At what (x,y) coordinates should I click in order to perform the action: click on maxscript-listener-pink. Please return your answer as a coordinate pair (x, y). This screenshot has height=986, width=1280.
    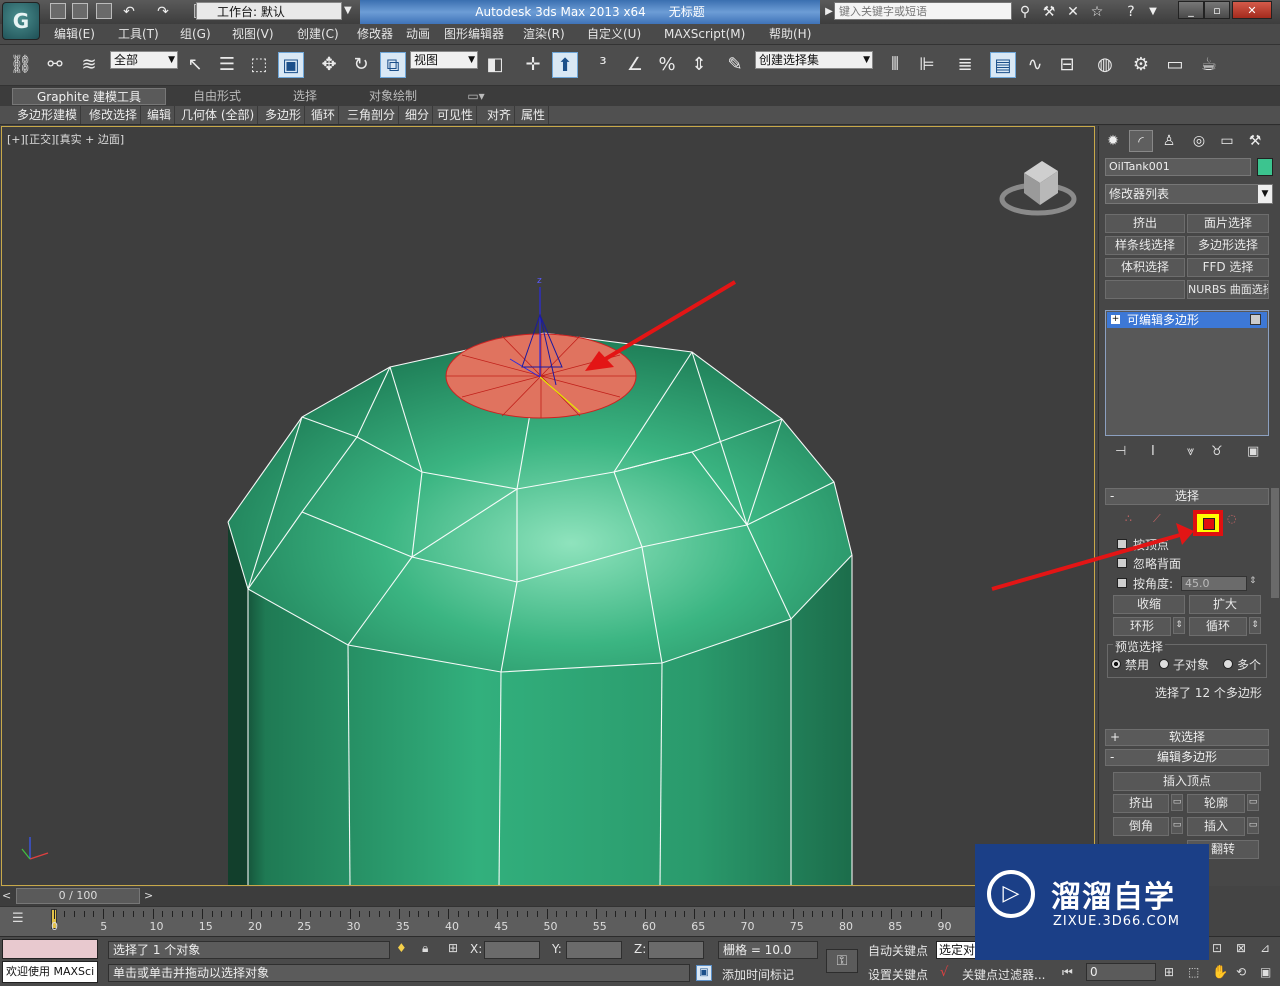
    Looking at the image, I should click on (50, 949).